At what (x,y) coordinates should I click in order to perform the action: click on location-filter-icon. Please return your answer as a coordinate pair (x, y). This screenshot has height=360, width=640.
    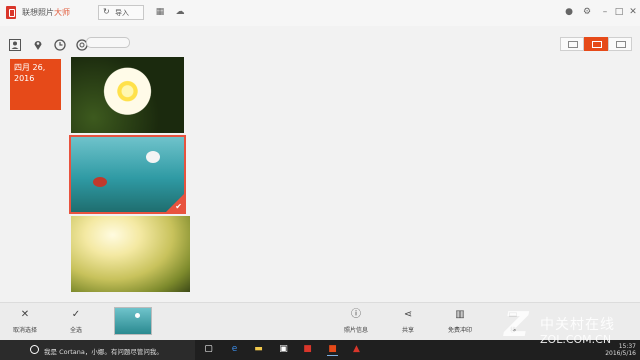
    Looking at the image, I should click on (38, 43).